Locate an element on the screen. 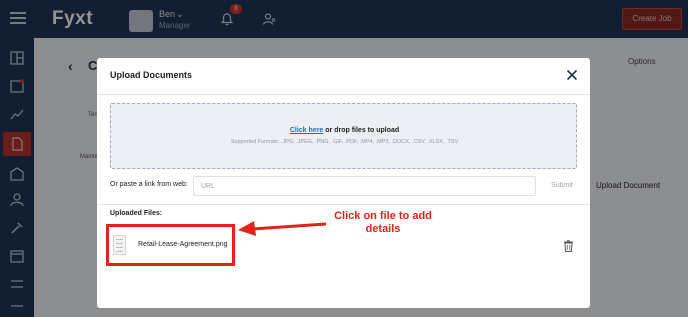  annotation-arrow is located at coordinates (282, 228).